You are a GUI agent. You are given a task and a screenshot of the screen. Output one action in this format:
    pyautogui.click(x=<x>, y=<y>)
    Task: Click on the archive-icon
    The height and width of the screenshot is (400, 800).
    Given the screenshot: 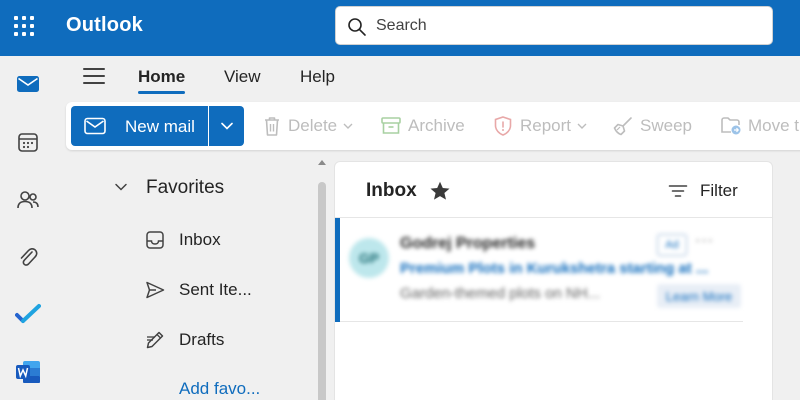 What is the action you would take?
    pyautogui.click(x=391, y=125)
    